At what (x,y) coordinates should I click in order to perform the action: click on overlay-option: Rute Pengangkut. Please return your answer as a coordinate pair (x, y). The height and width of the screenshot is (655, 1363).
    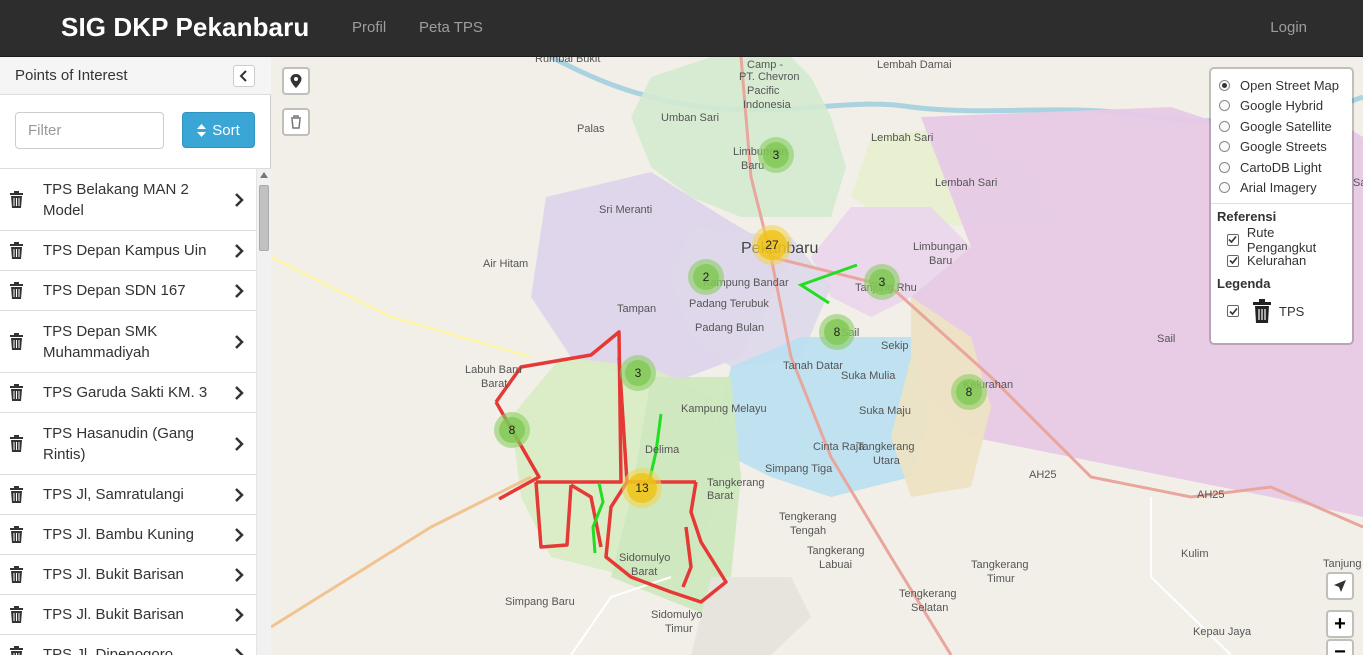
    Looking at the image, I should click on (1286, 240).